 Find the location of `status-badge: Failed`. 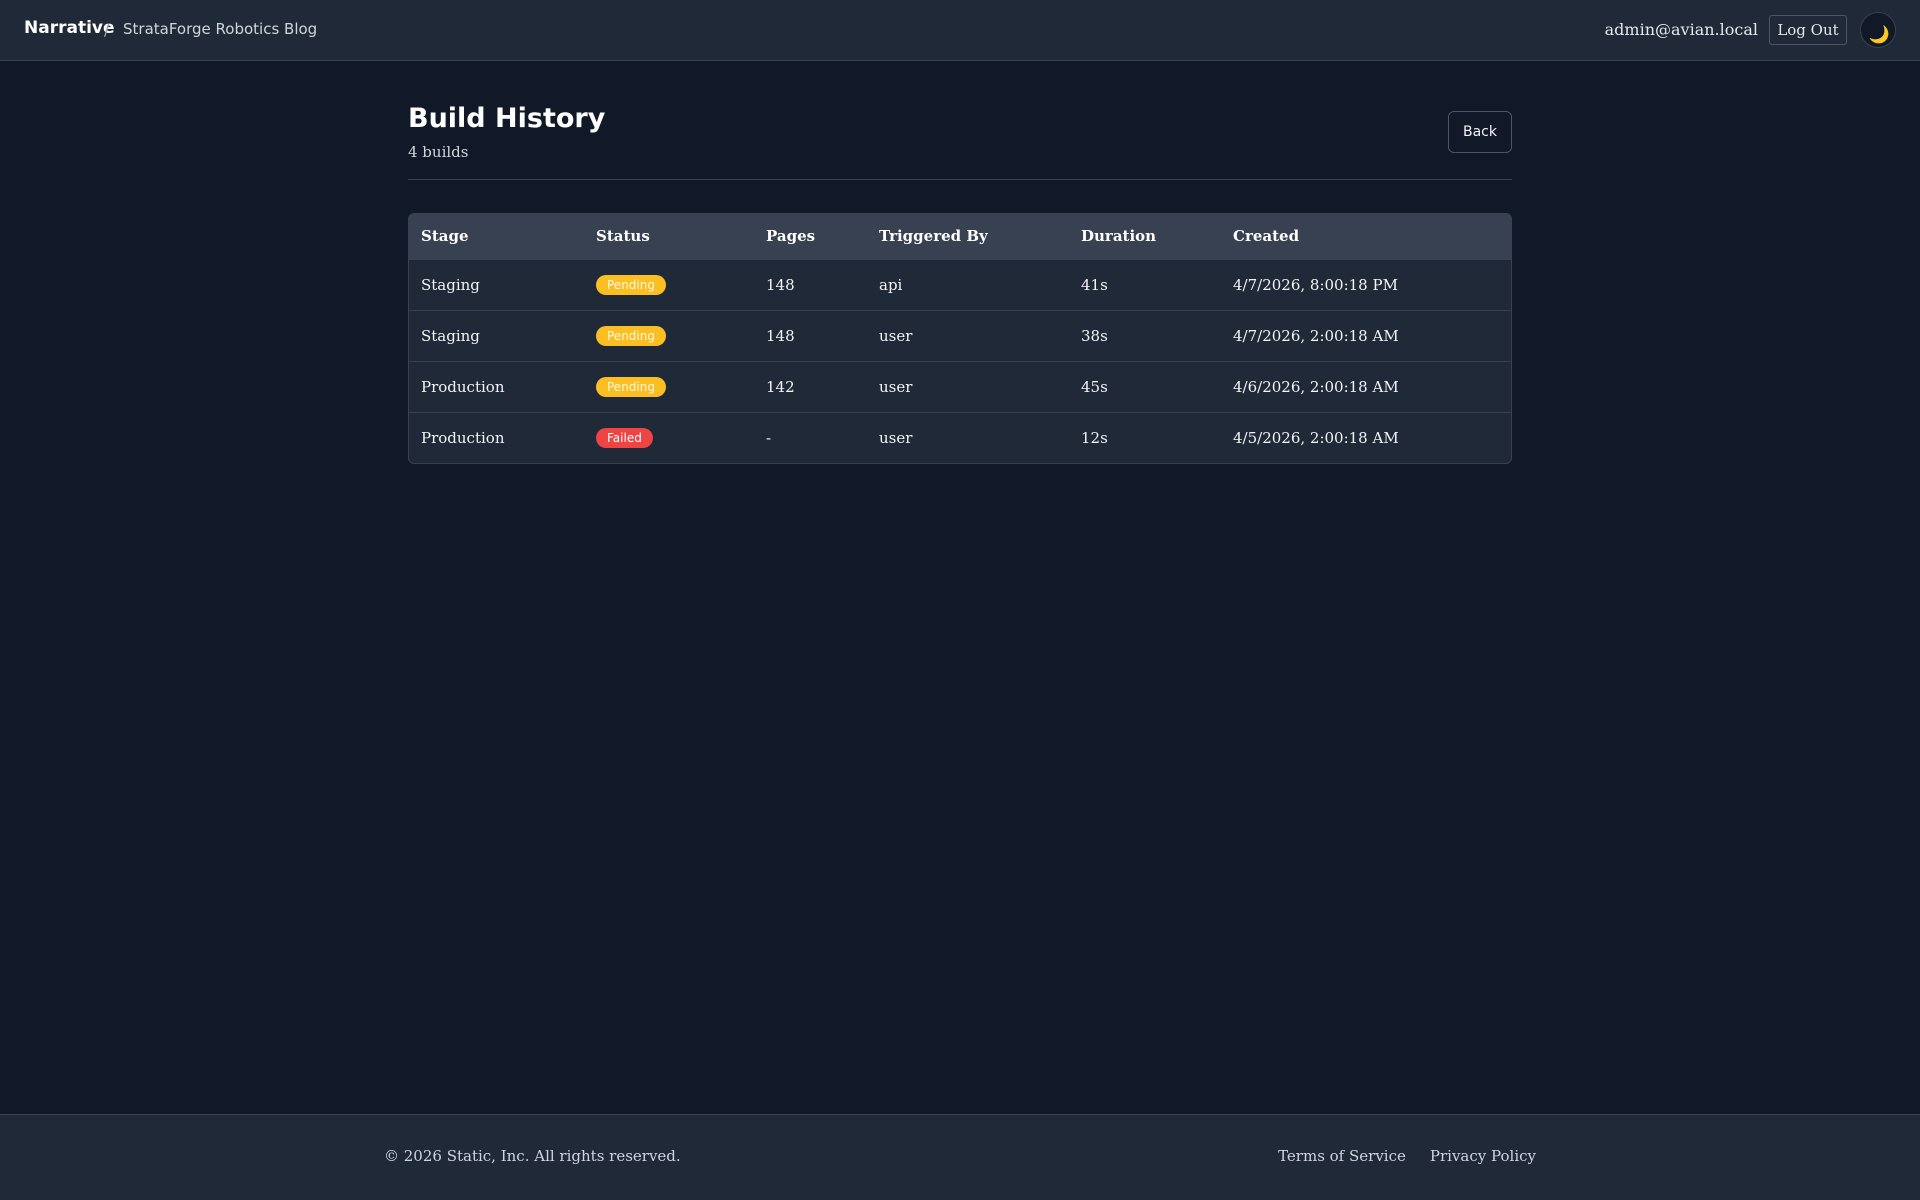

status-badge: Failed is located at coordinates (624, 437).